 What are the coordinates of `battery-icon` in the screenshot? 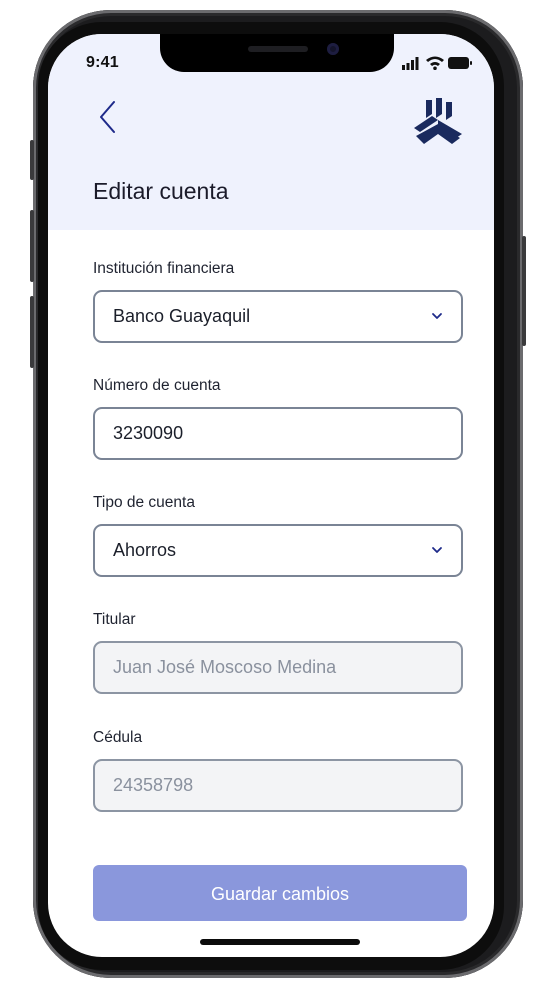 It's located at (460, 63).